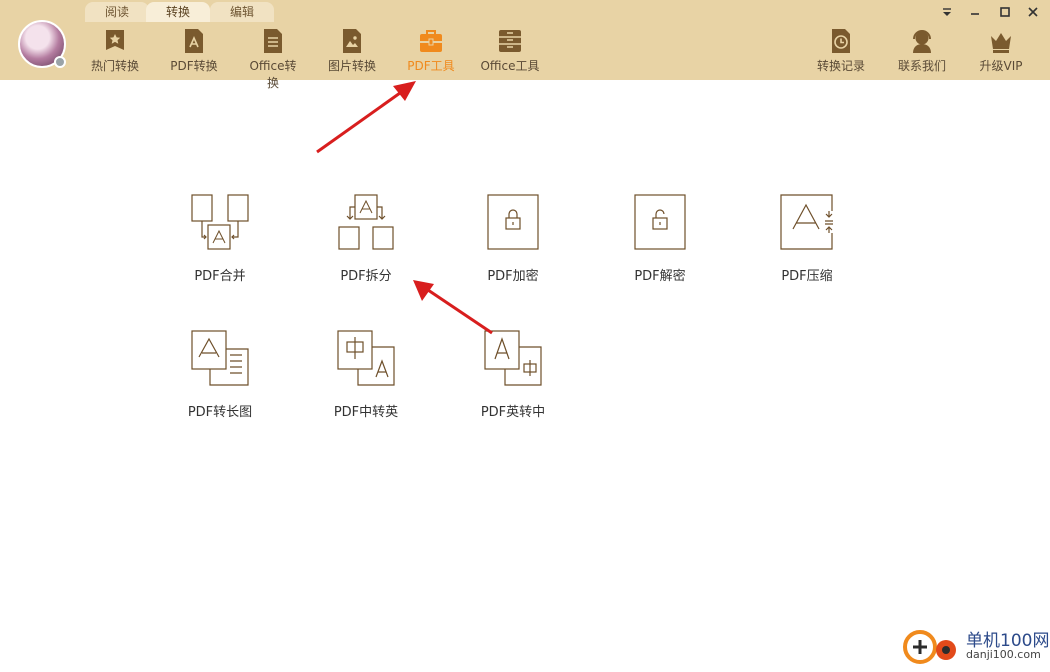  I want to click on annotation-arrows, so click(404, 208).